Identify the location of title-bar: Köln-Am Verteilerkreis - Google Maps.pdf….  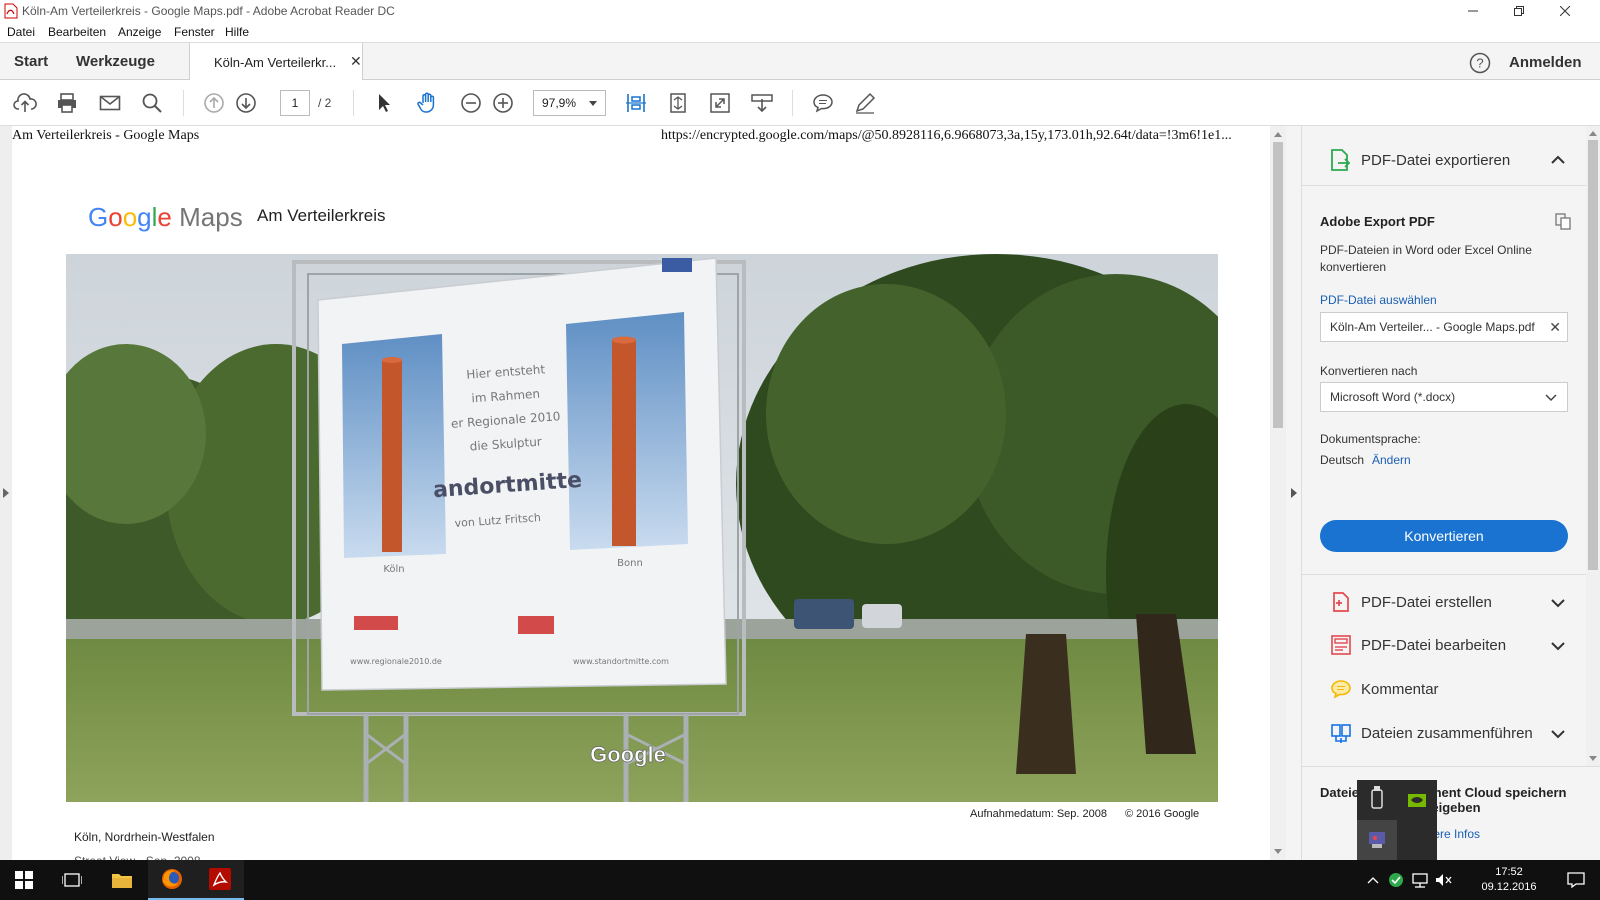
(800, 11).